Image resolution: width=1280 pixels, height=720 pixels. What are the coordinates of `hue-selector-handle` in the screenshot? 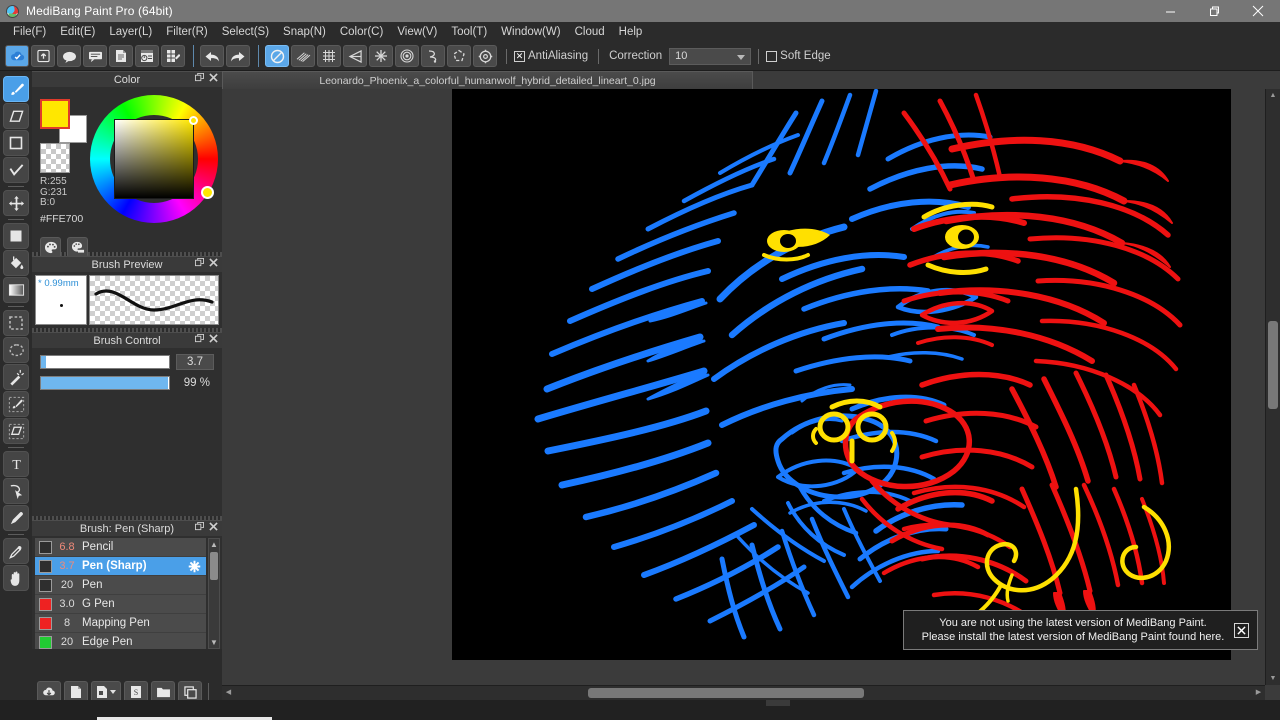 It's located at (207, 192).